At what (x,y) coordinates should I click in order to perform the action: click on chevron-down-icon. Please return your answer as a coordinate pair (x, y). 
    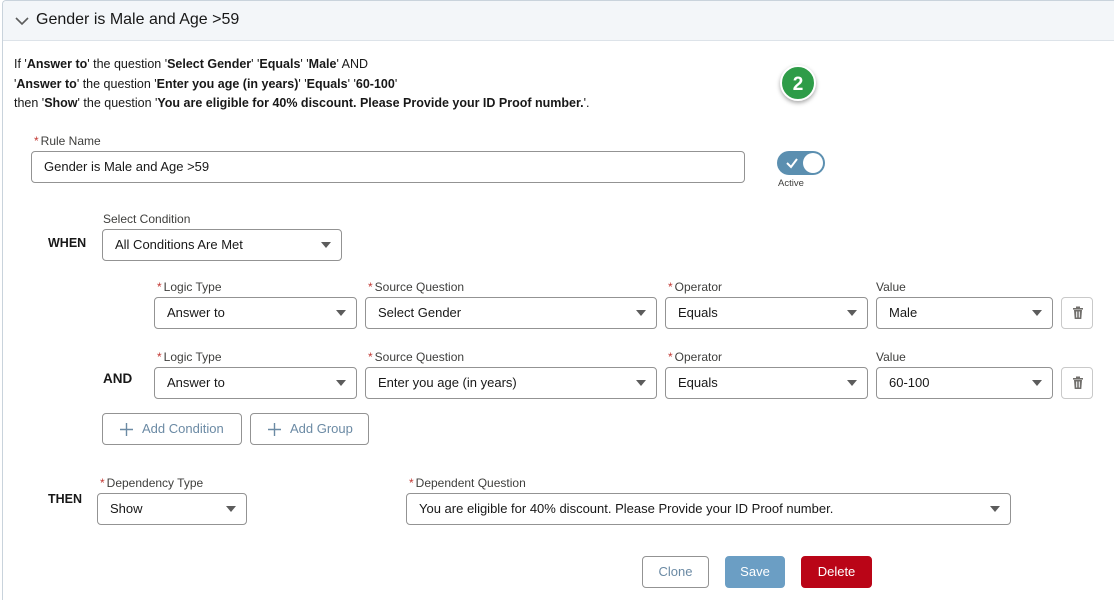
    Looking at the image, I should click on (22, 21).